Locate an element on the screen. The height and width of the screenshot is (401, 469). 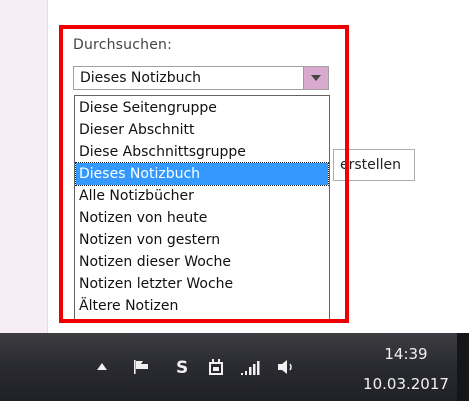
dropdown-option-dieses-notizbuch: Dieses Notizbuch is located at coordinates (202, 174).